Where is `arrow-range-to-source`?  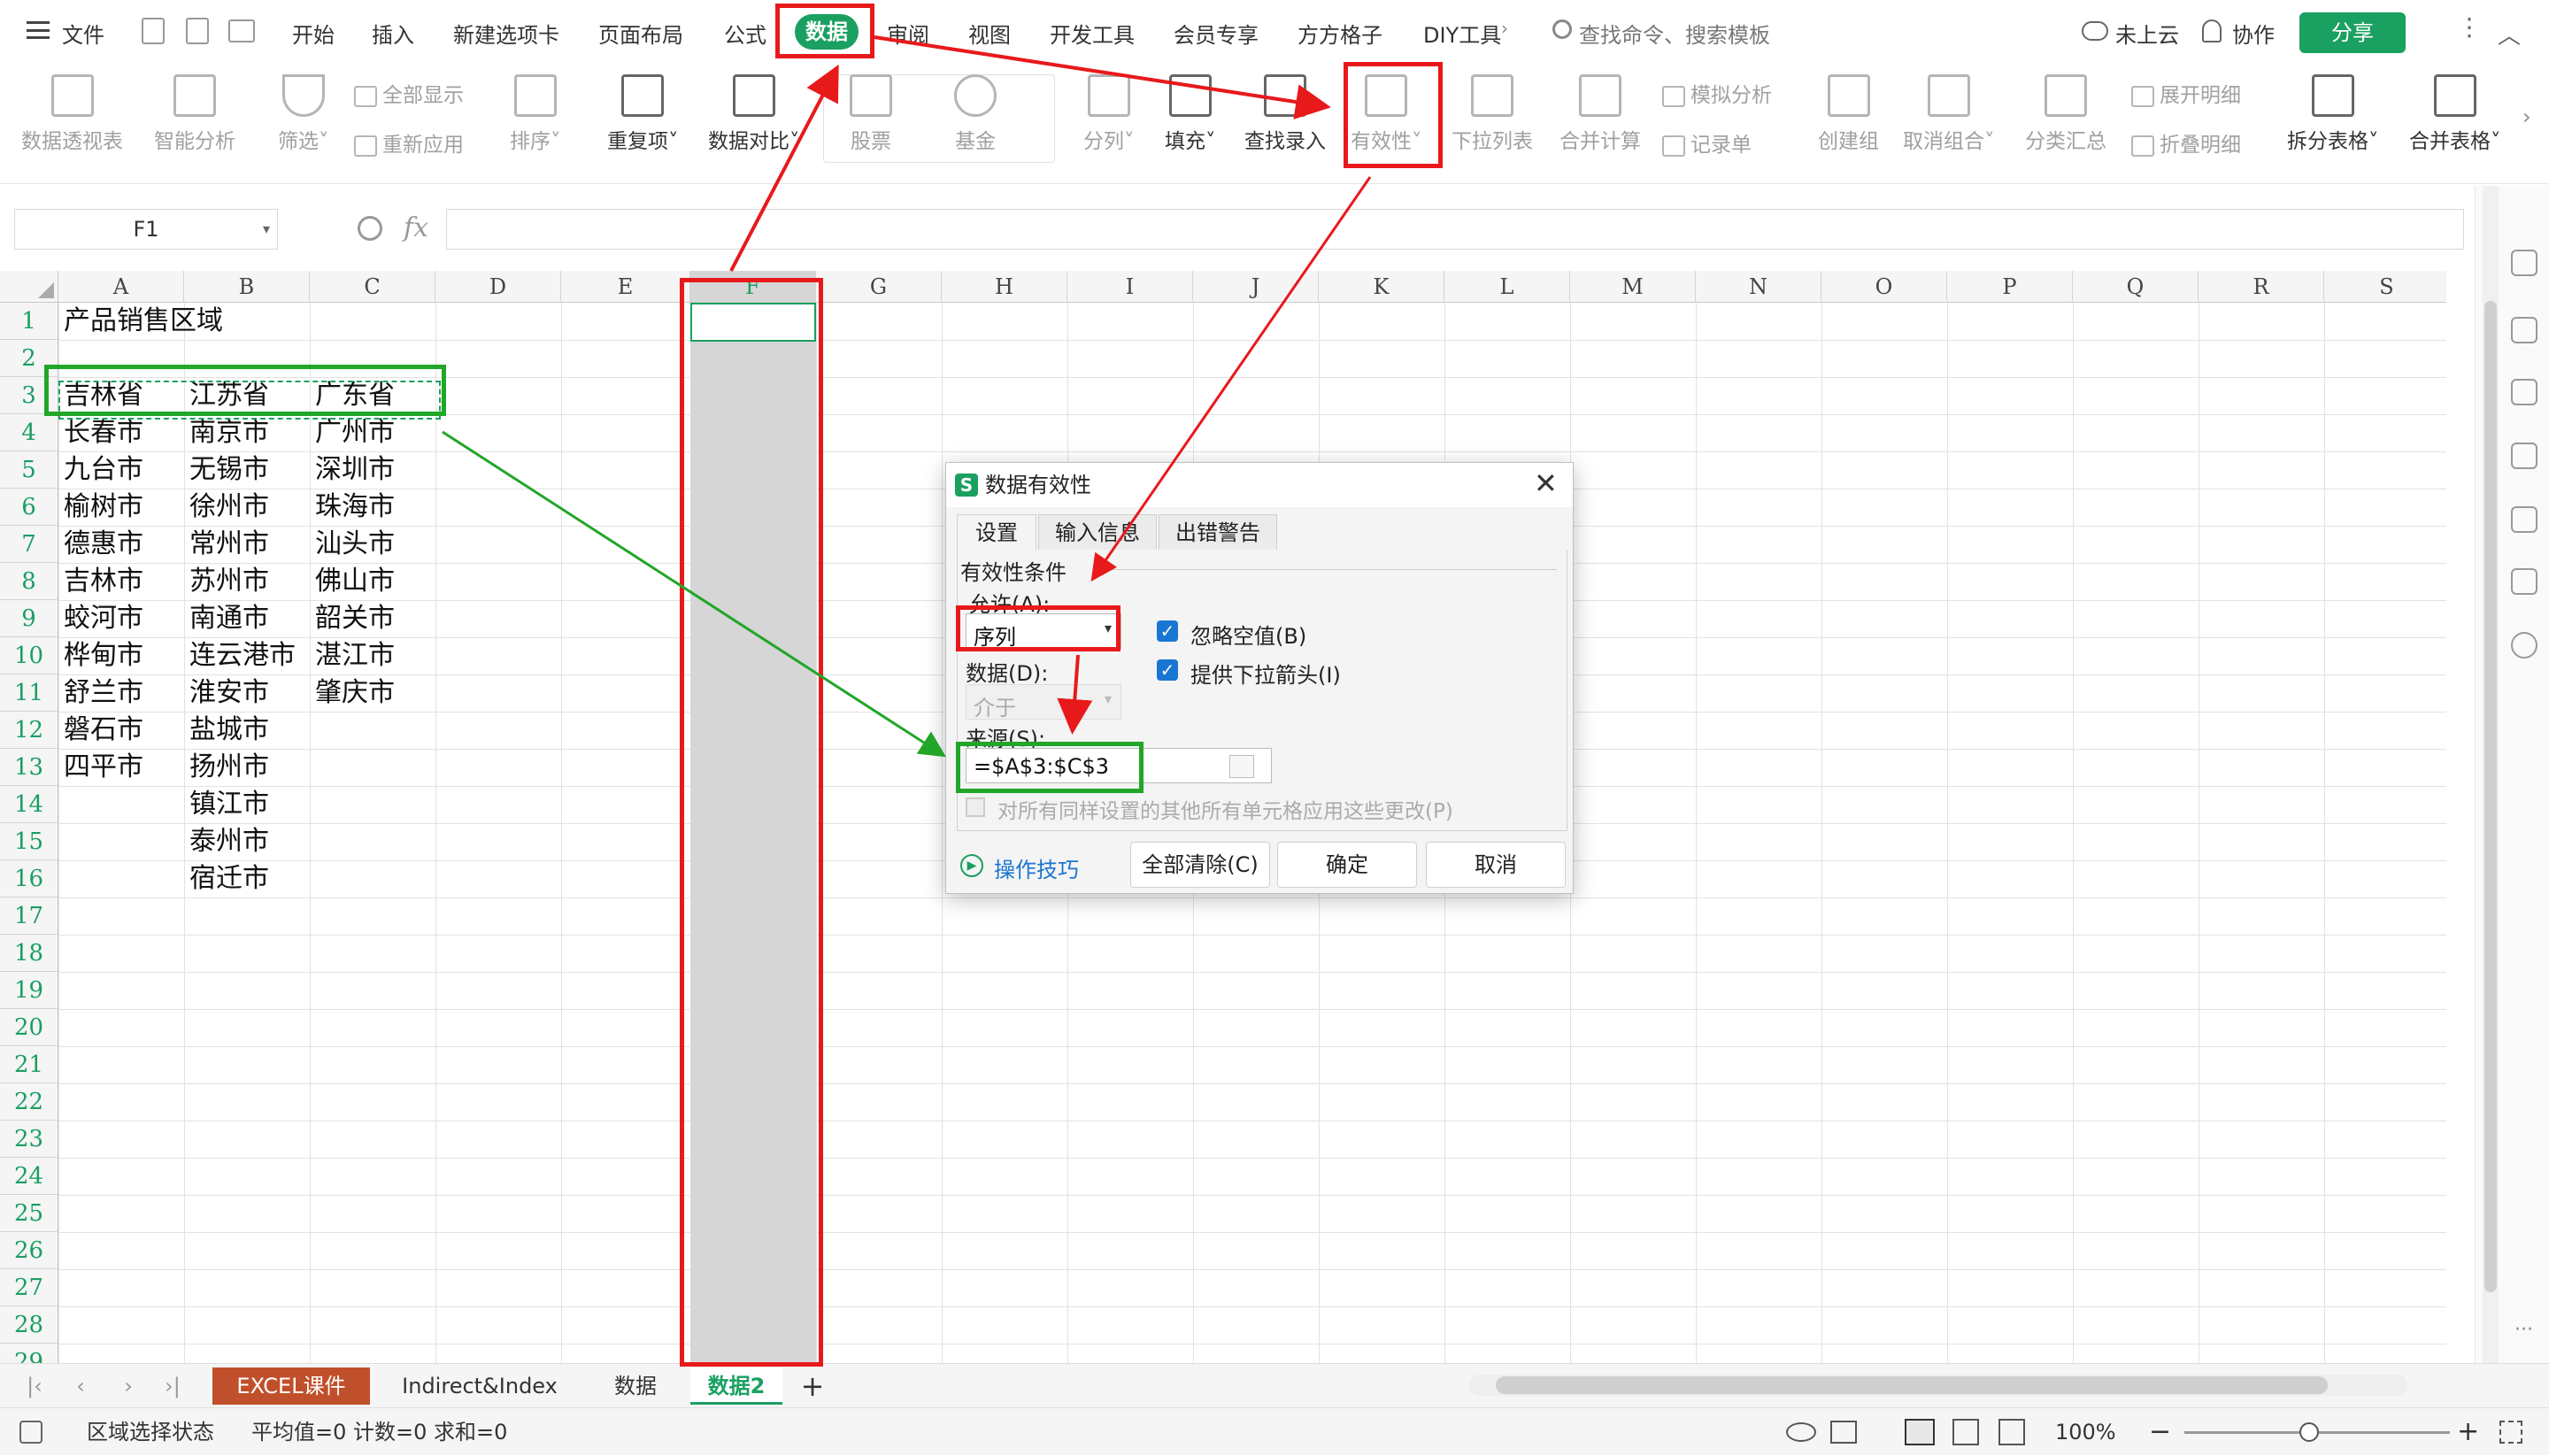 arrow-range-to-source is located at coordinates (695, 594).